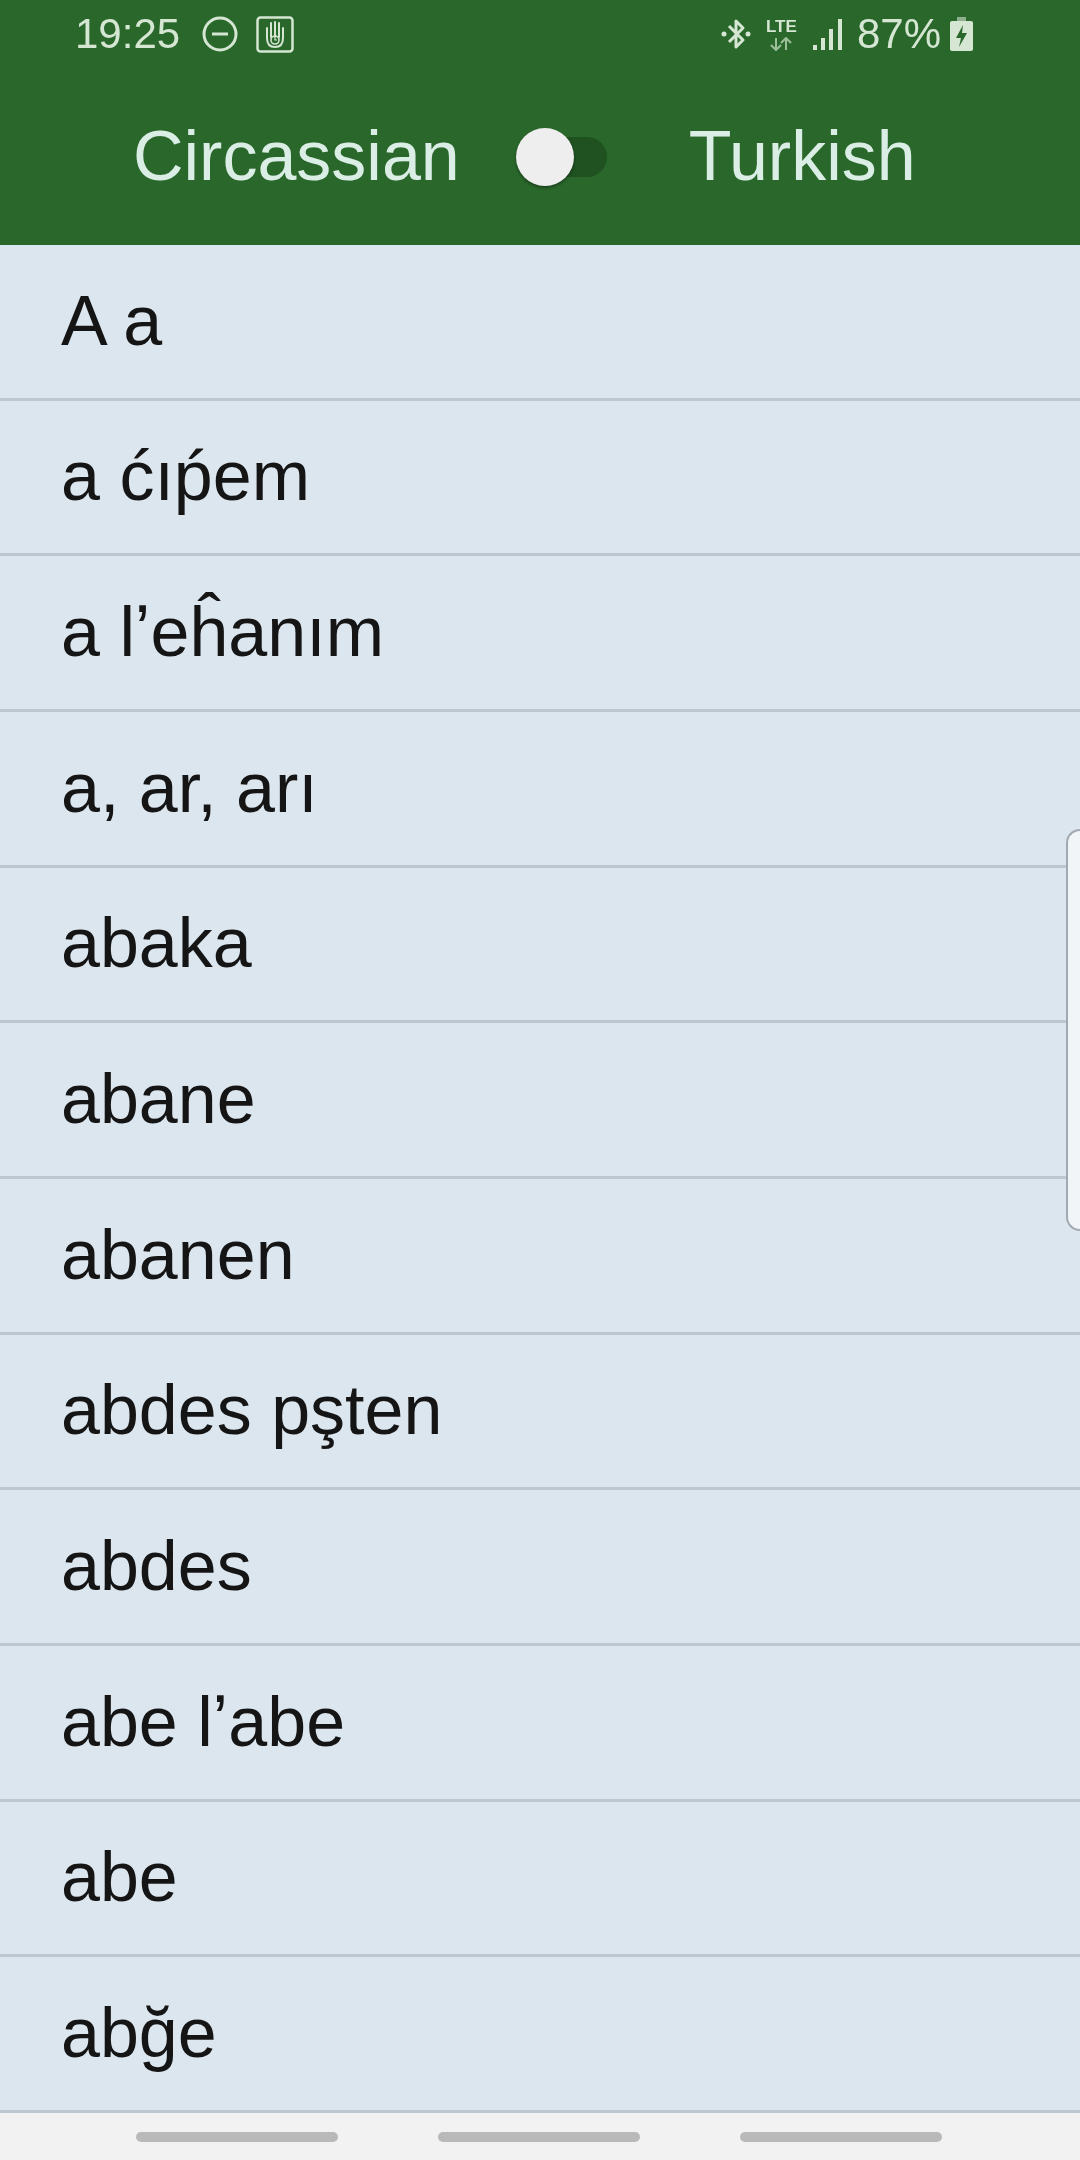 The image size is (1080, 2160). I want to click on network-type-label: LTE, so click(781, 26).